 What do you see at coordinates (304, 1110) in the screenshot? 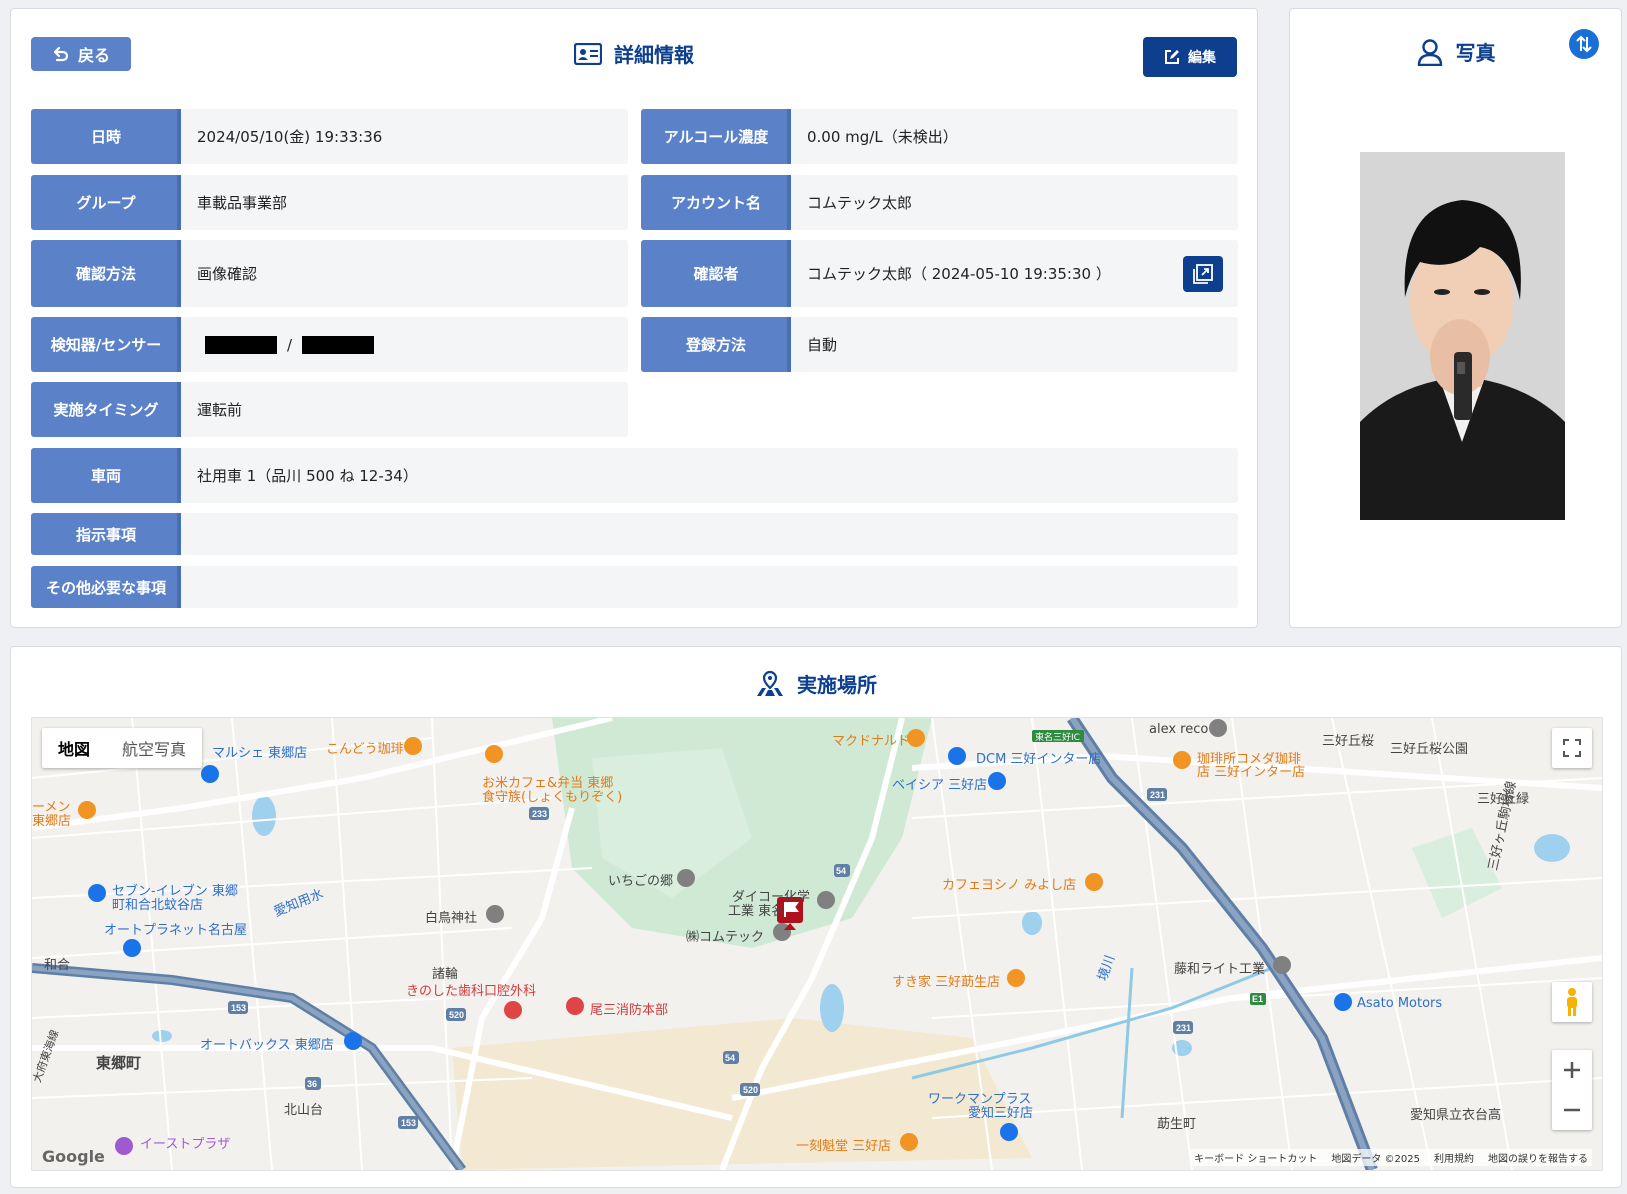
I see `map-label: 北山台` at bounding box center [304, 1110].